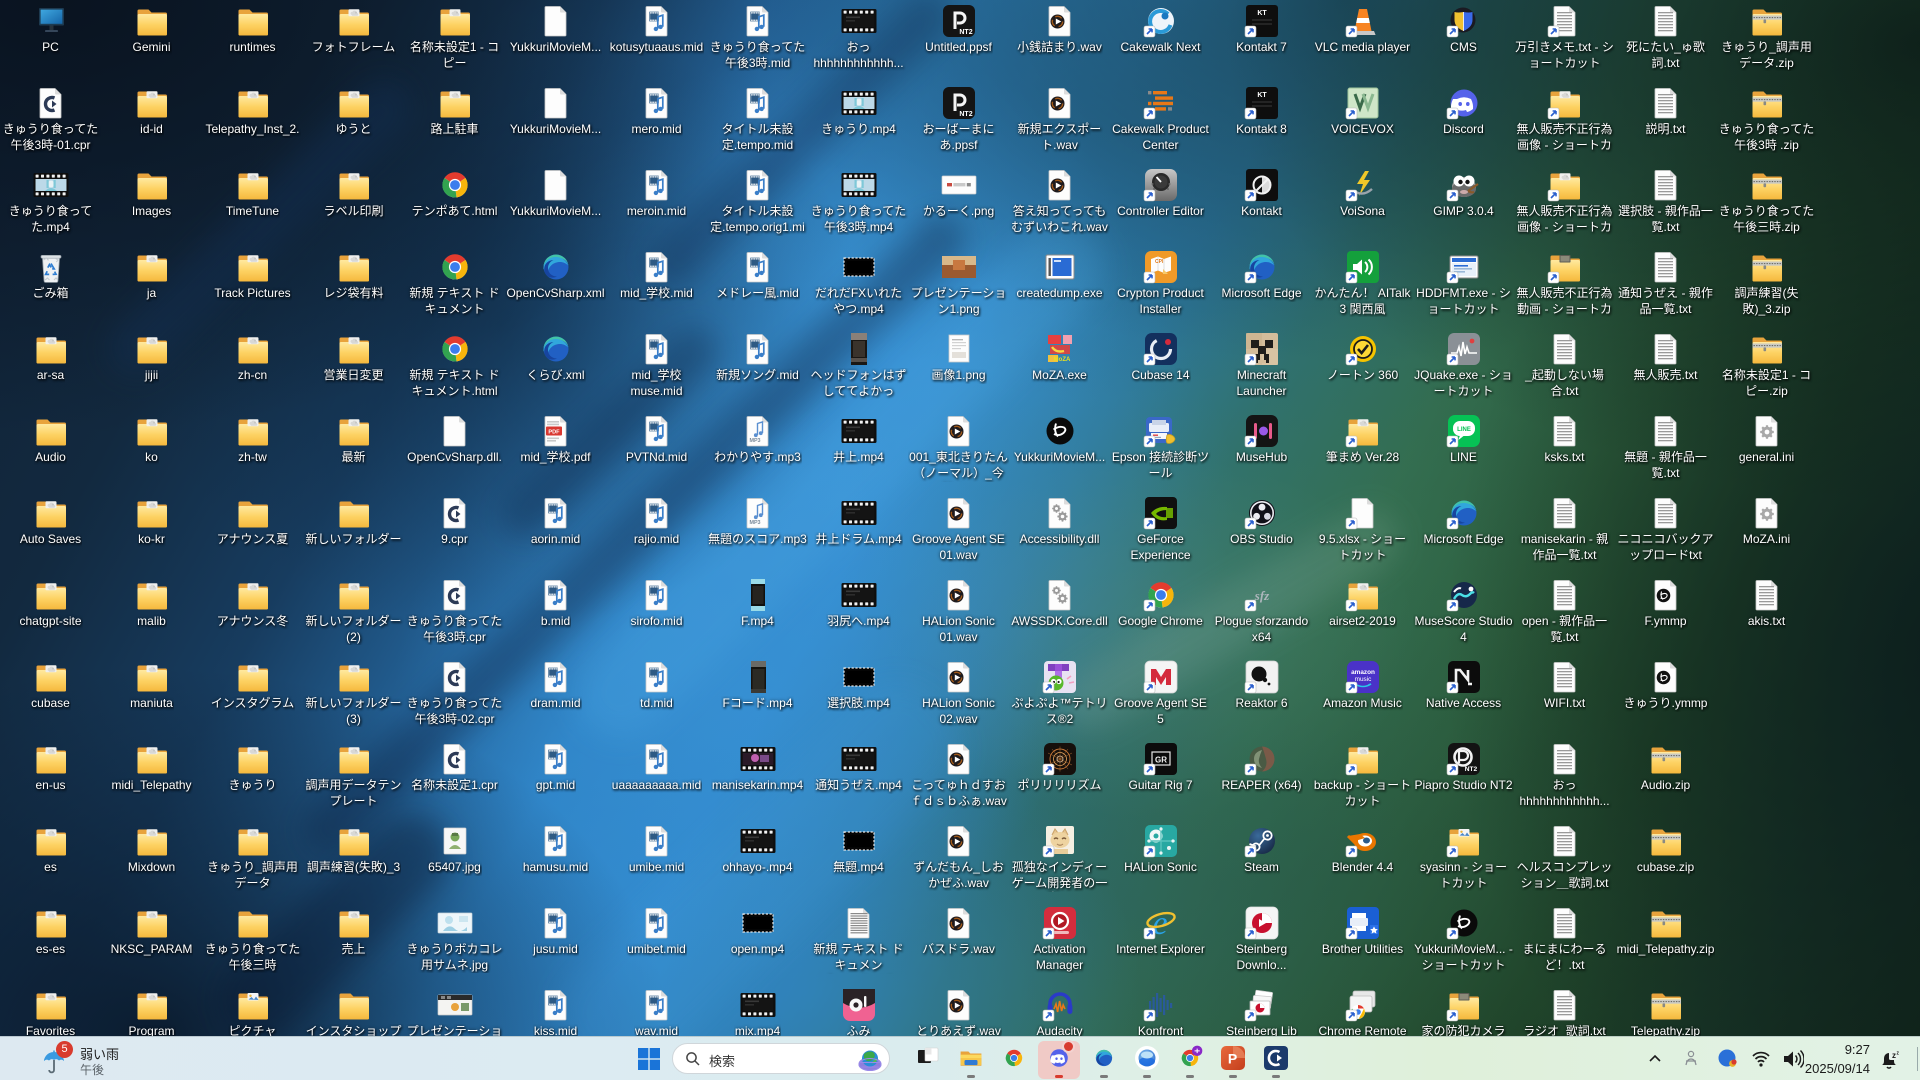 This screenshot has height=1080, width=1920. Describe the element at coordinates (554, 432) in the screenshot. I see `svg-text: PDF` at that location.